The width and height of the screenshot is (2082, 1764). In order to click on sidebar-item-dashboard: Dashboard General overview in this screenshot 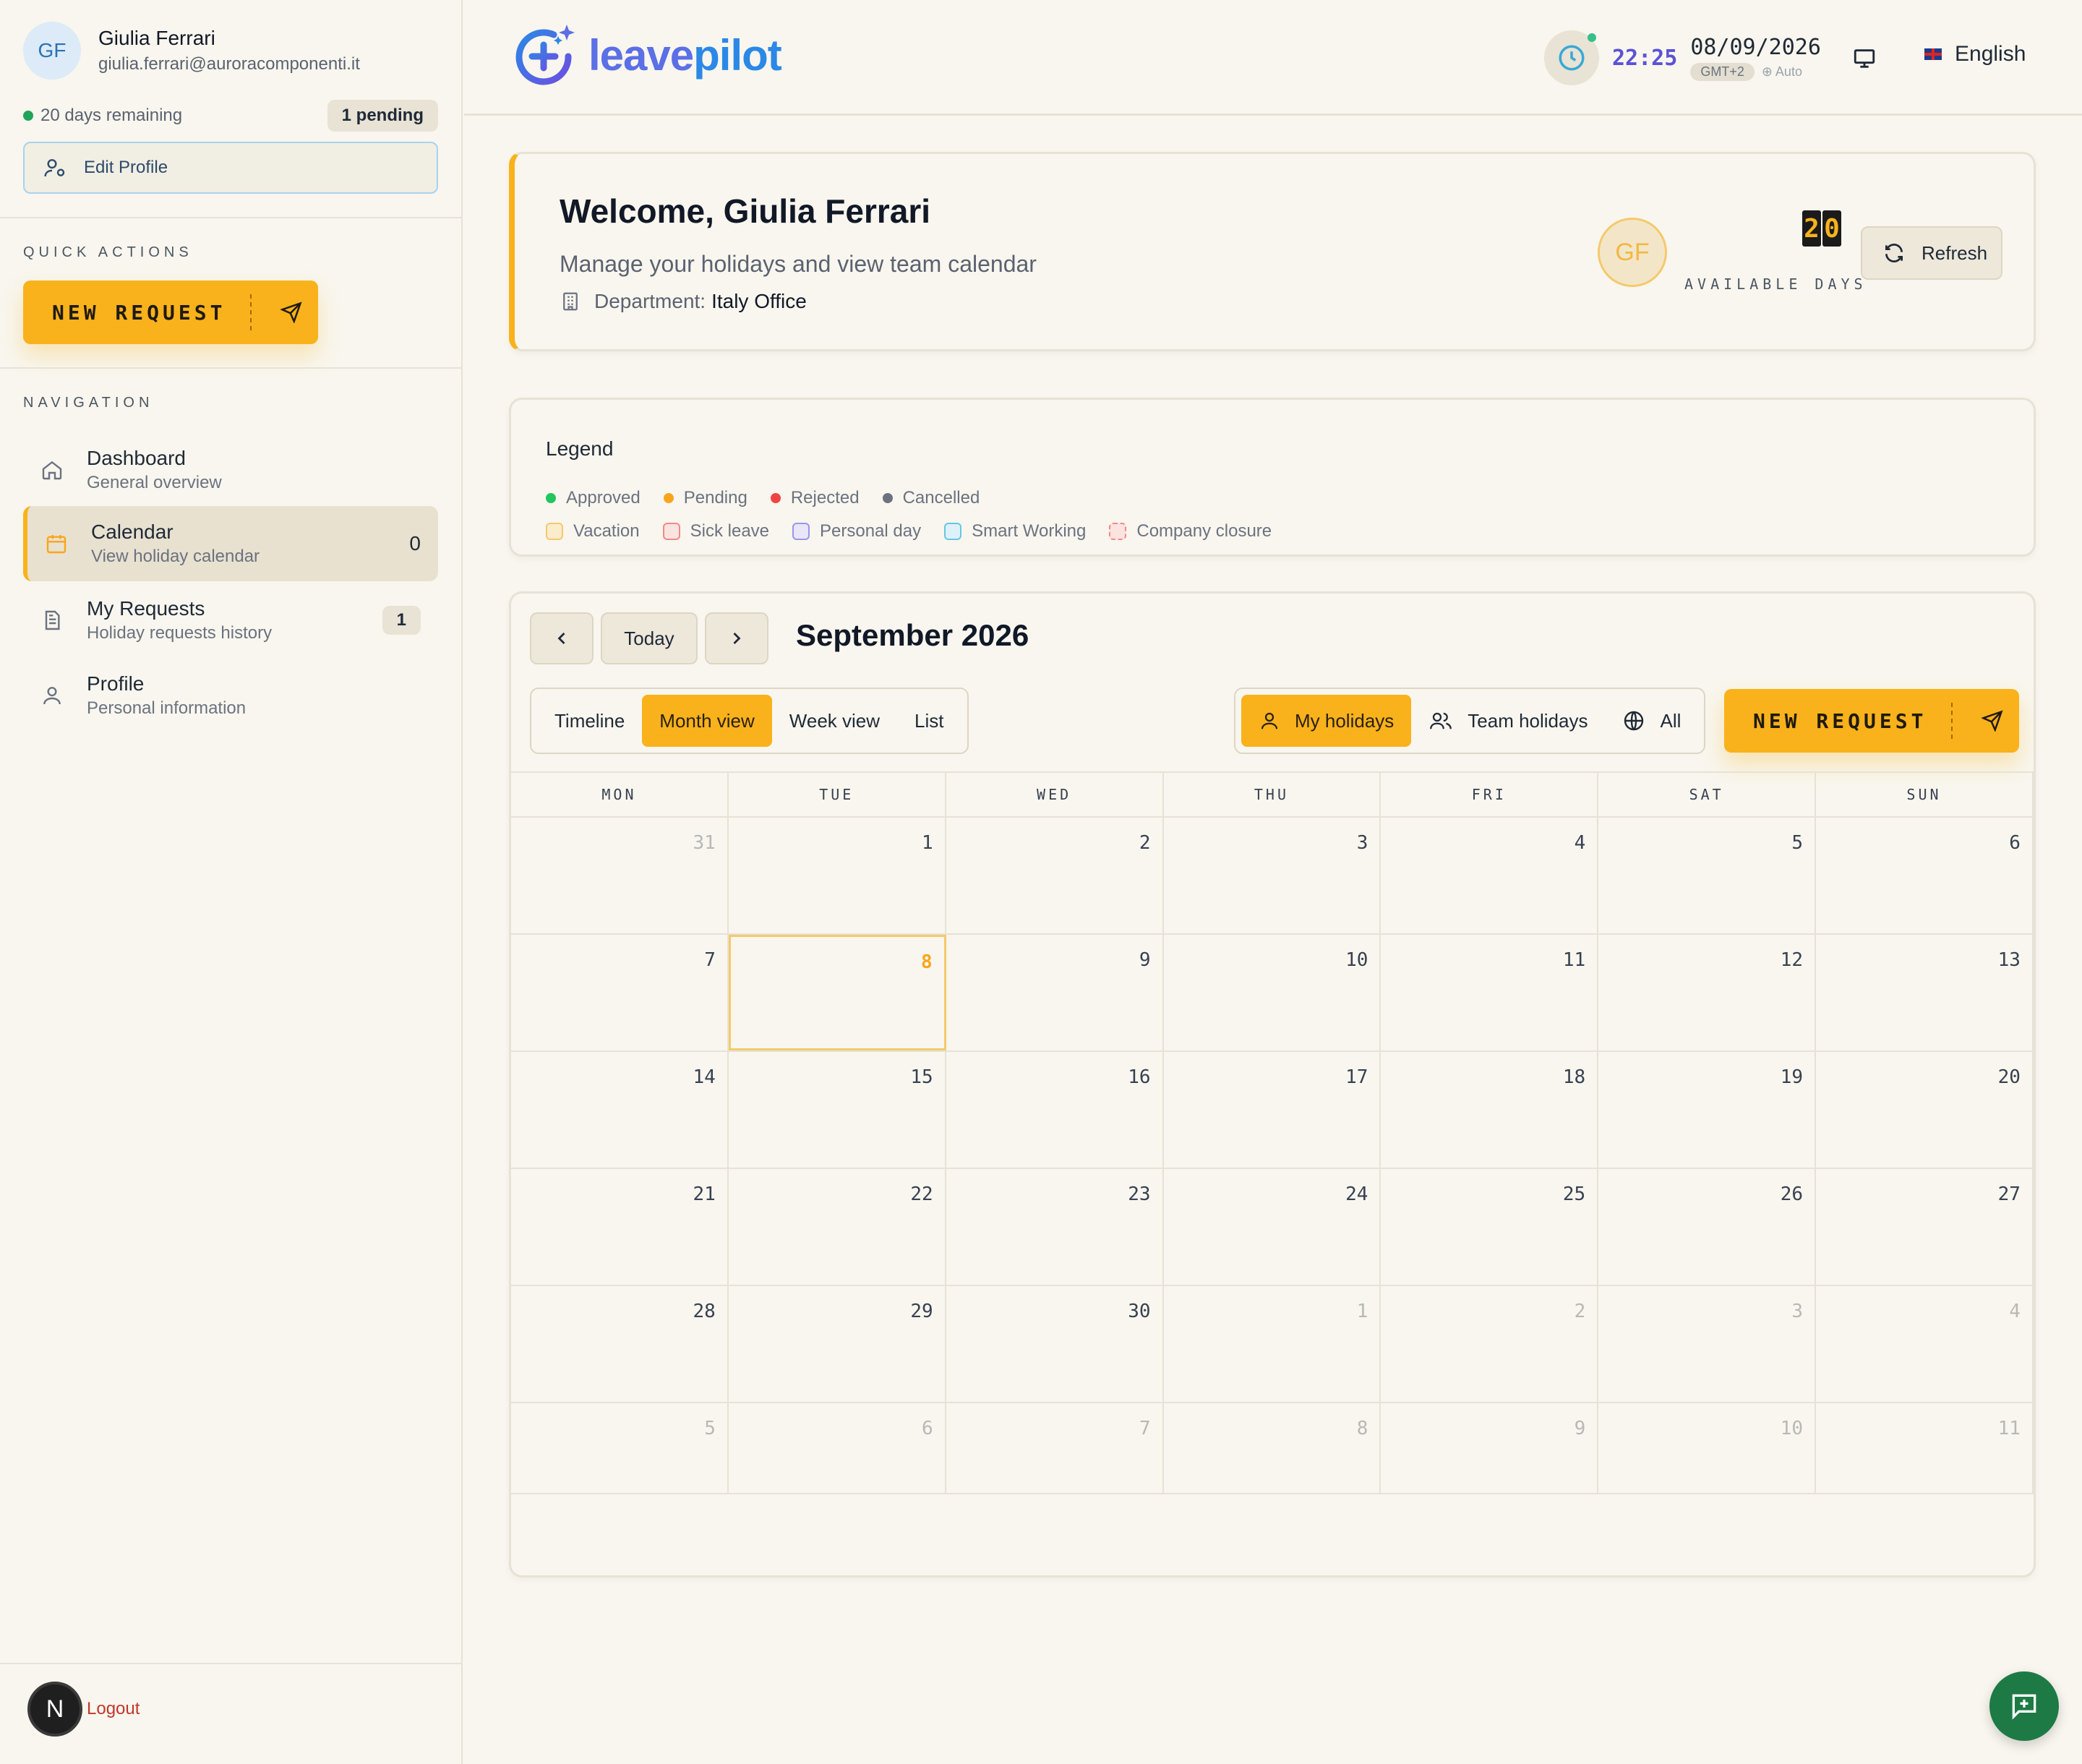, I will do `click(230, 470)`.